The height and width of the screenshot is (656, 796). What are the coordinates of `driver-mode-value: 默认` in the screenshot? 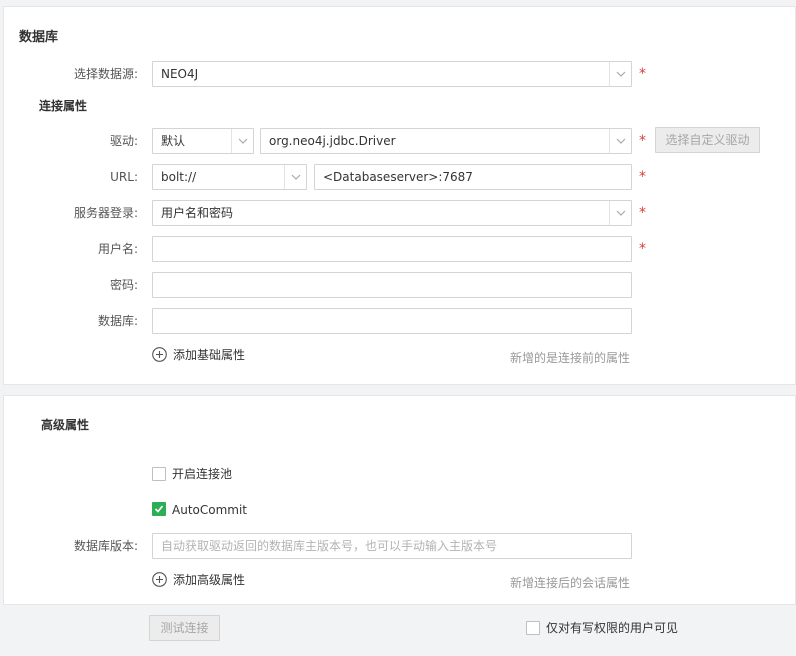 It's located at (173, 141).